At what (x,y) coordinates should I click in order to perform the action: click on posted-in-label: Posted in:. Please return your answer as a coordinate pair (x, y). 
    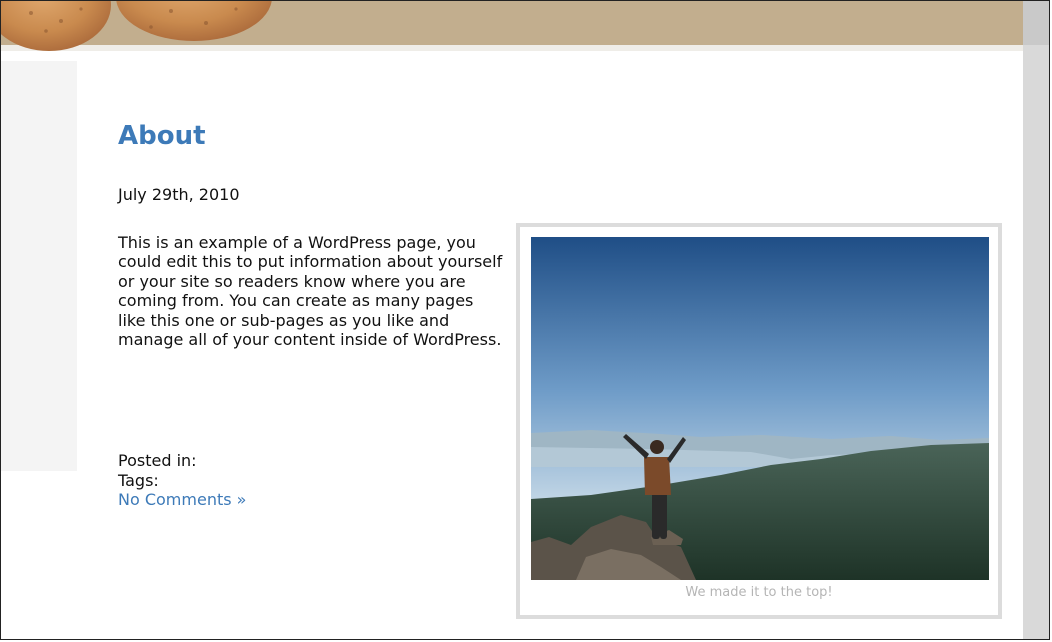
    Looking at the image, I should click on (157, 460).